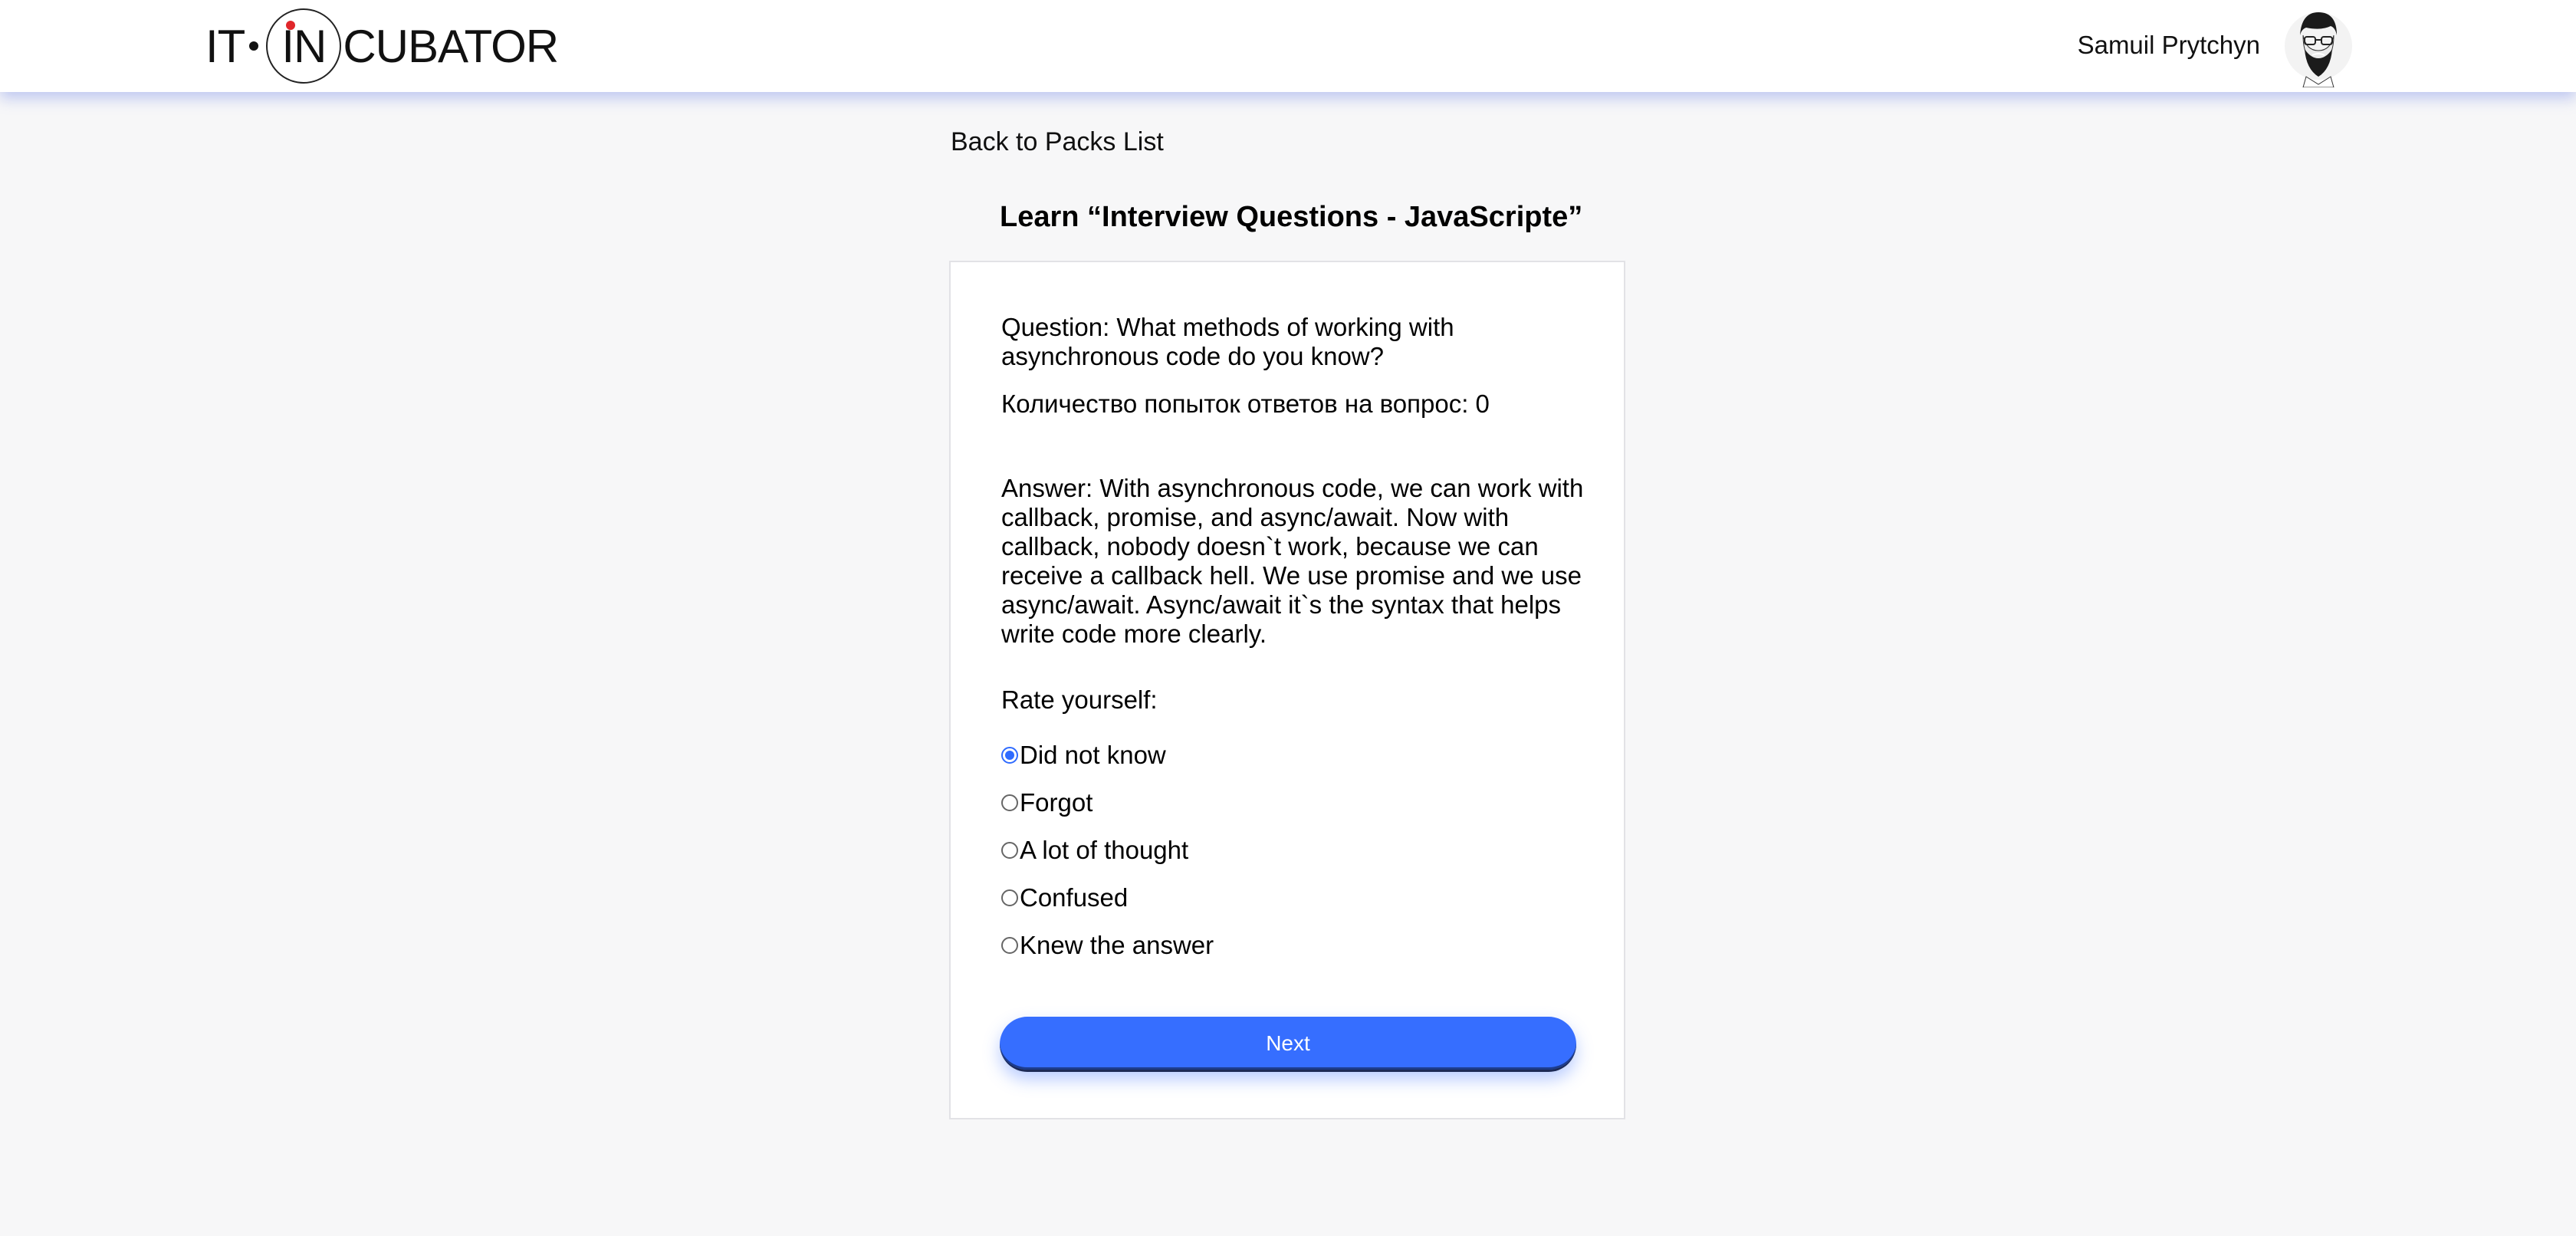  I want to click on next-button: Next, so click(1288, 1044).